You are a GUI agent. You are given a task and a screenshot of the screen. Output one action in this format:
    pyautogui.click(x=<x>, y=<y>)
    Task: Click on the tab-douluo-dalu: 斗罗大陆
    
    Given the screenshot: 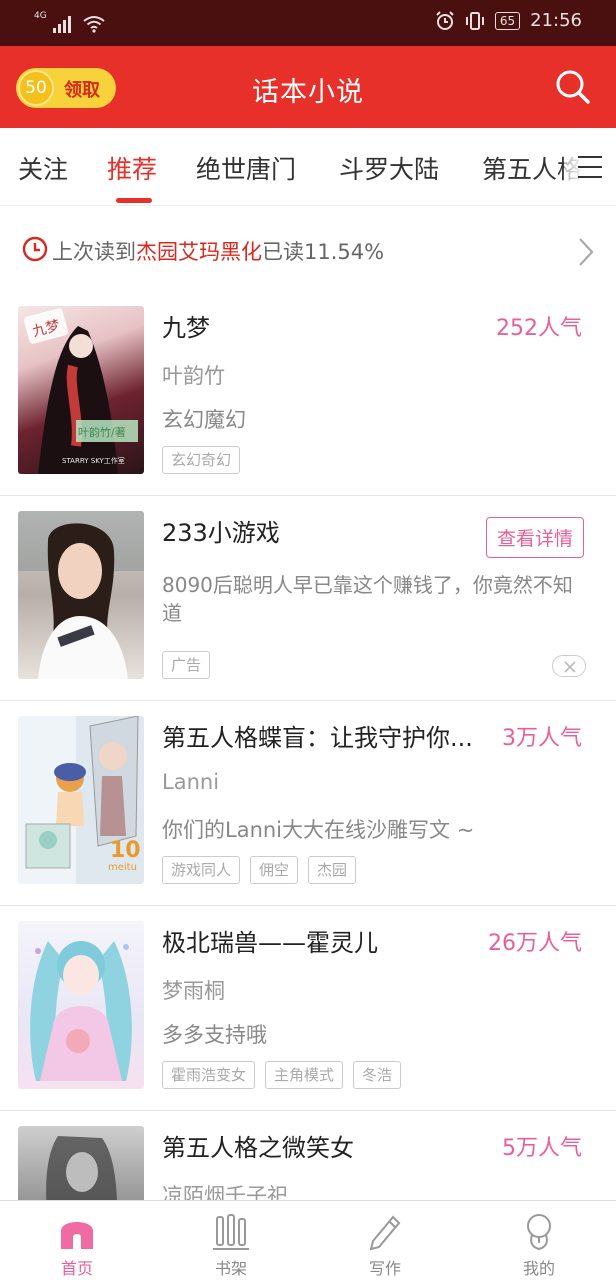 What is the action you would take?
    pyautogui.click(x=389, y=168)
    